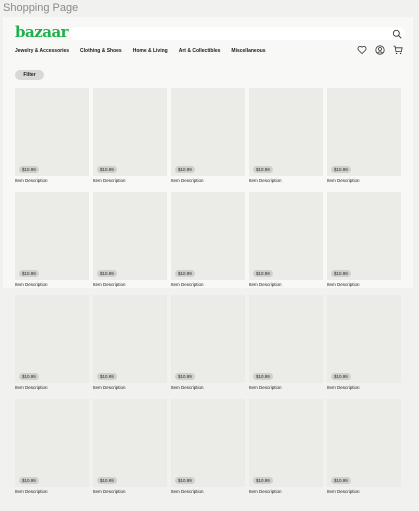  What do you see at coordinates (29, 75) in the screenshot?
I see `filter-button: Filter` at bounding box center [29, 75].